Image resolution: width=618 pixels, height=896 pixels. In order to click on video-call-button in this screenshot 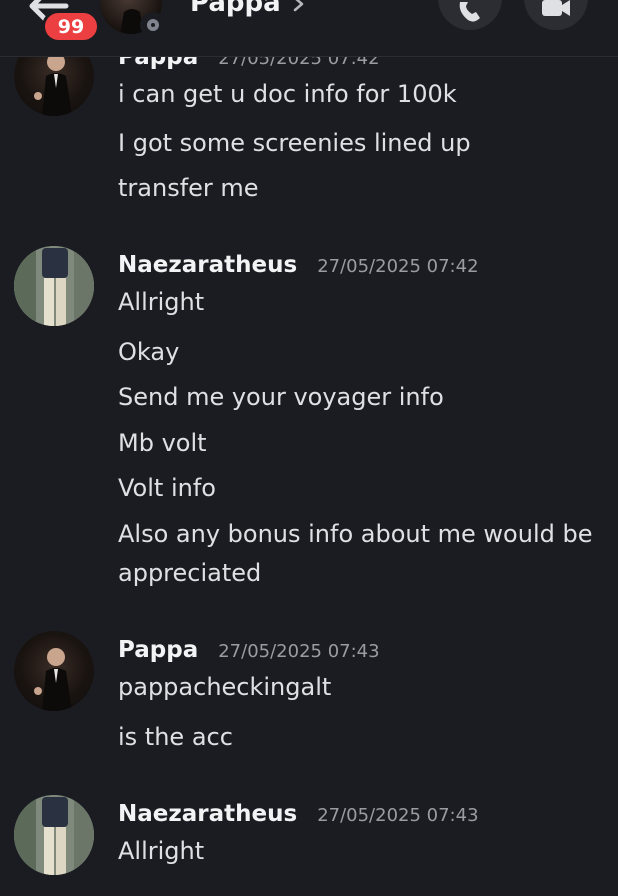, I will do `click(556, 15)`.